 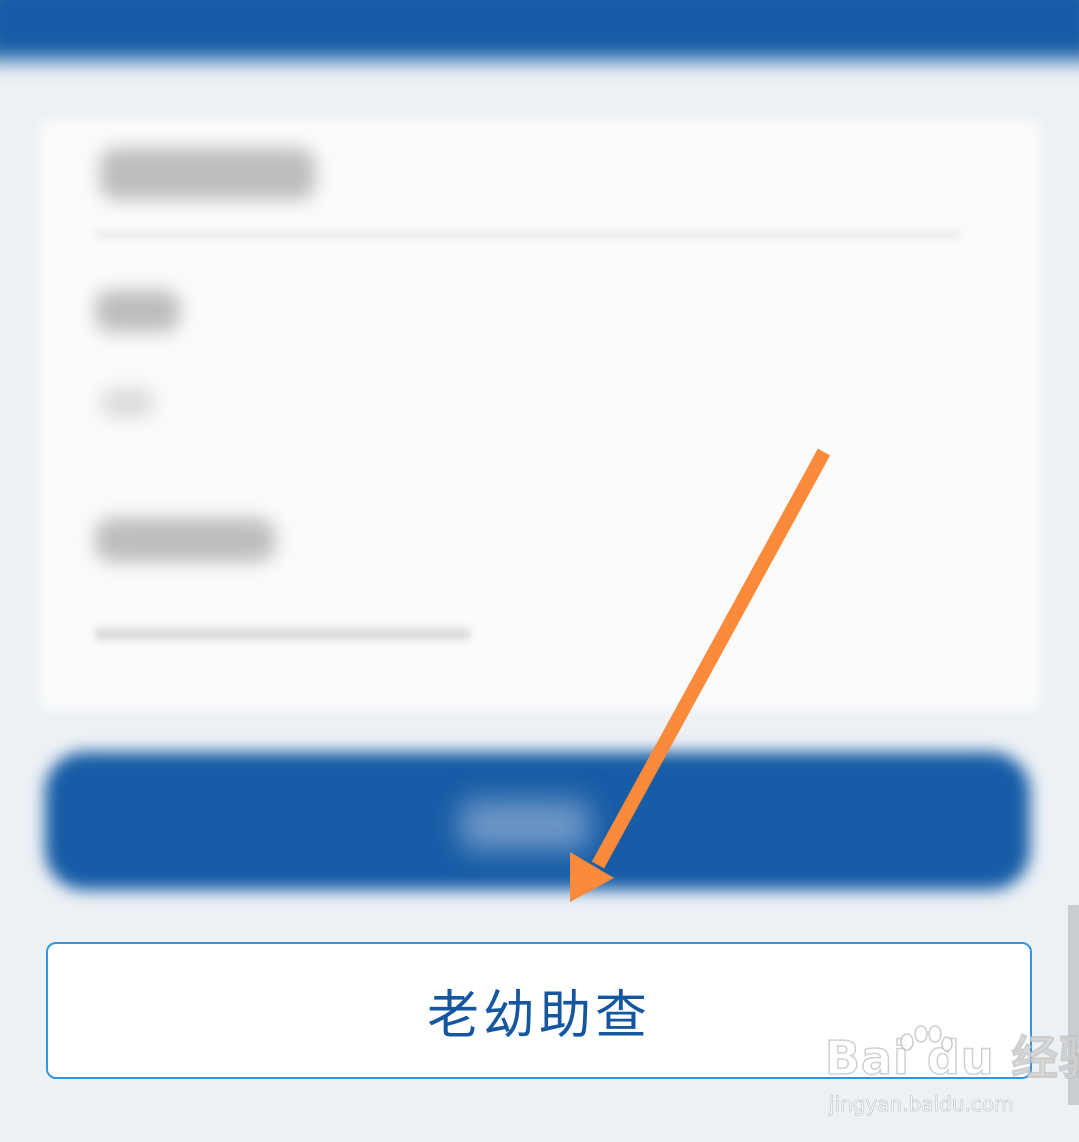 I want to click on blurred-title, so click(x=207, y=174).